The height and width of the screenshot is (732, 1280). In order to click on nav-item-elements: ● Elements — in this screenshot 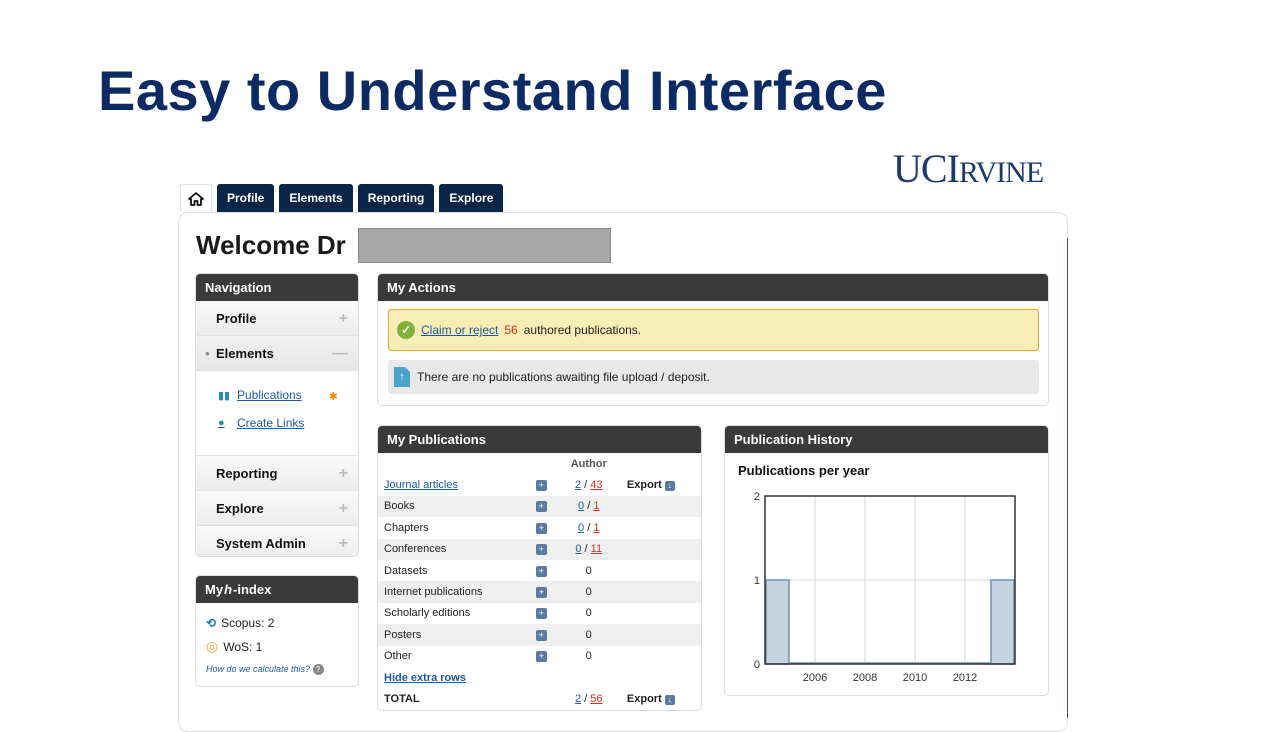, I will do `click(277, 353)`.